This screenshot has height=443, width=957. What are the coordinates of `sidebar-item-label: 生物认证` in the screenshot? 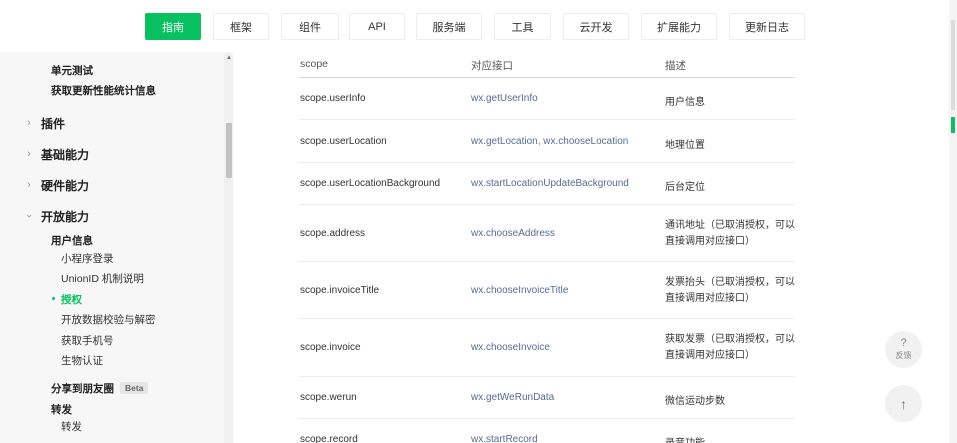 It's located at (82, 360).